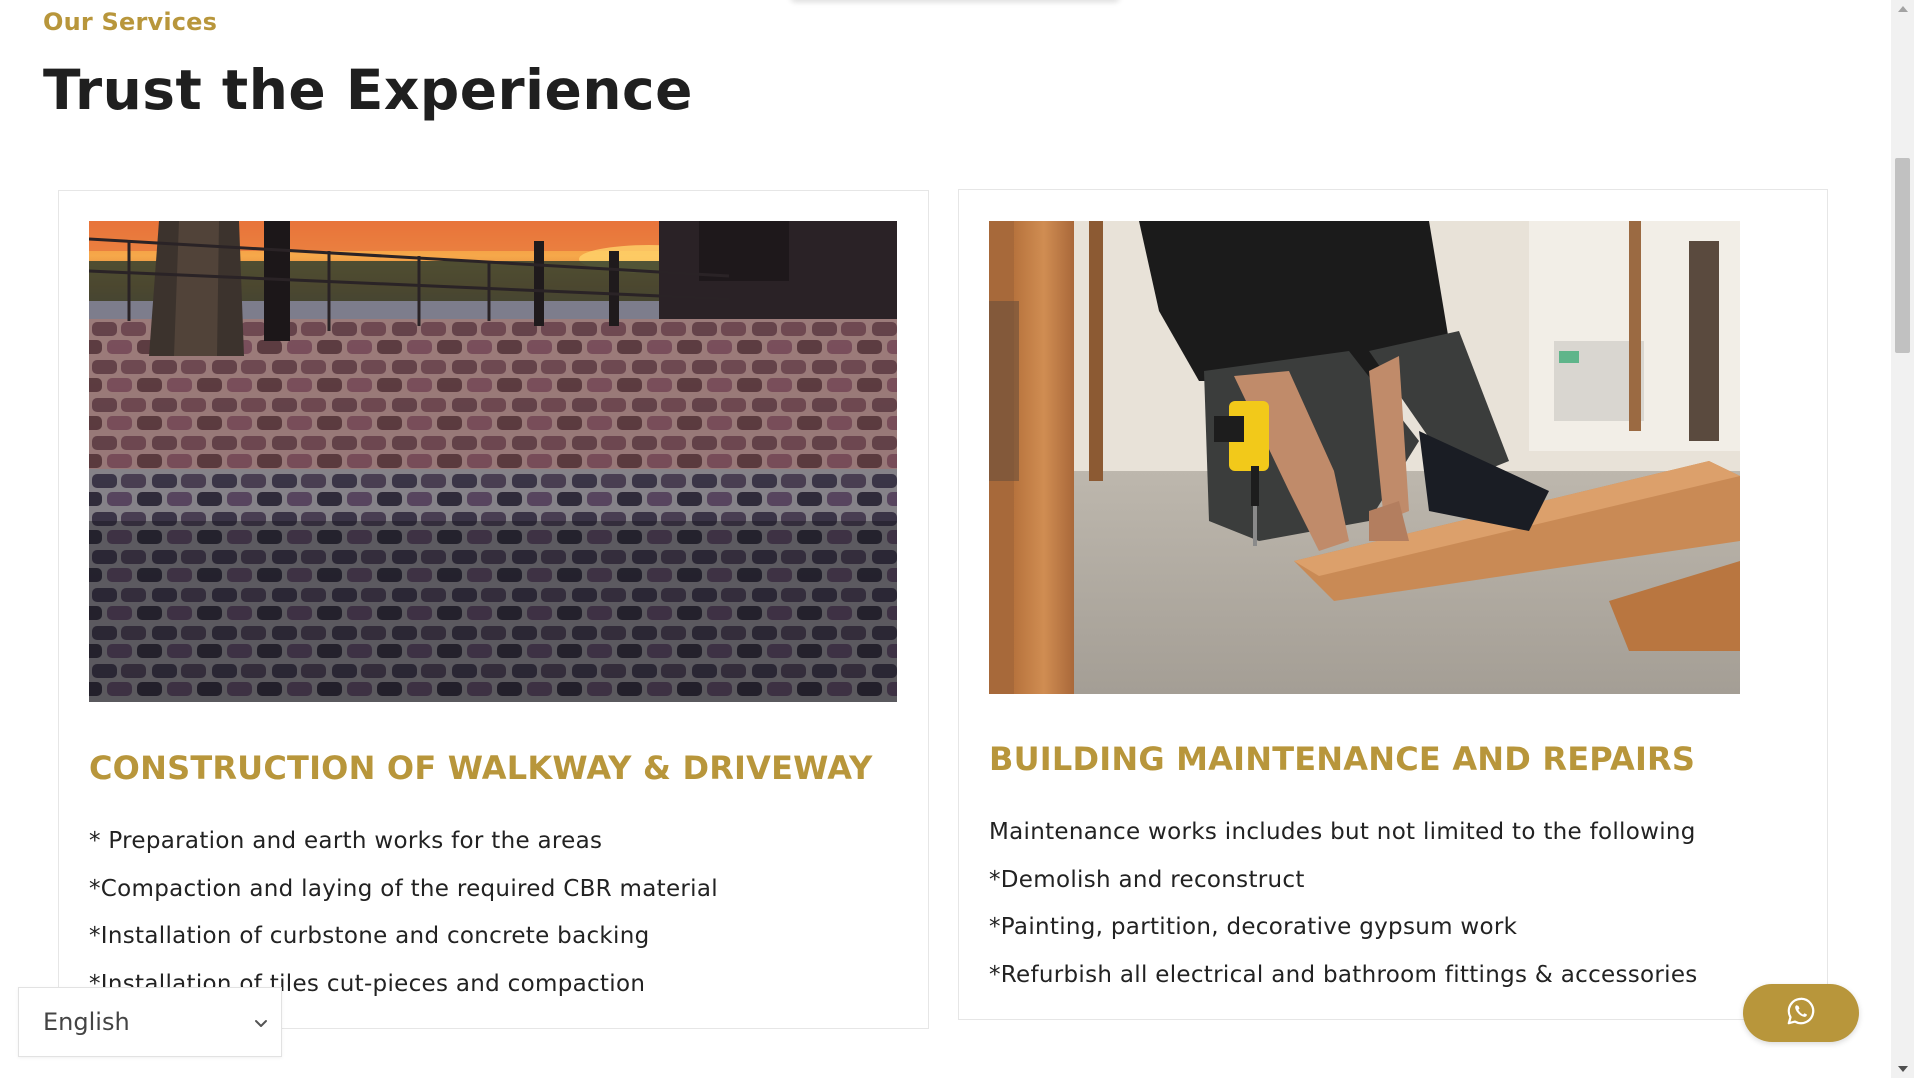  Describe the element at coordinates (261, 1022) in the screenshot. I see `chevron-down-icon` at that location.